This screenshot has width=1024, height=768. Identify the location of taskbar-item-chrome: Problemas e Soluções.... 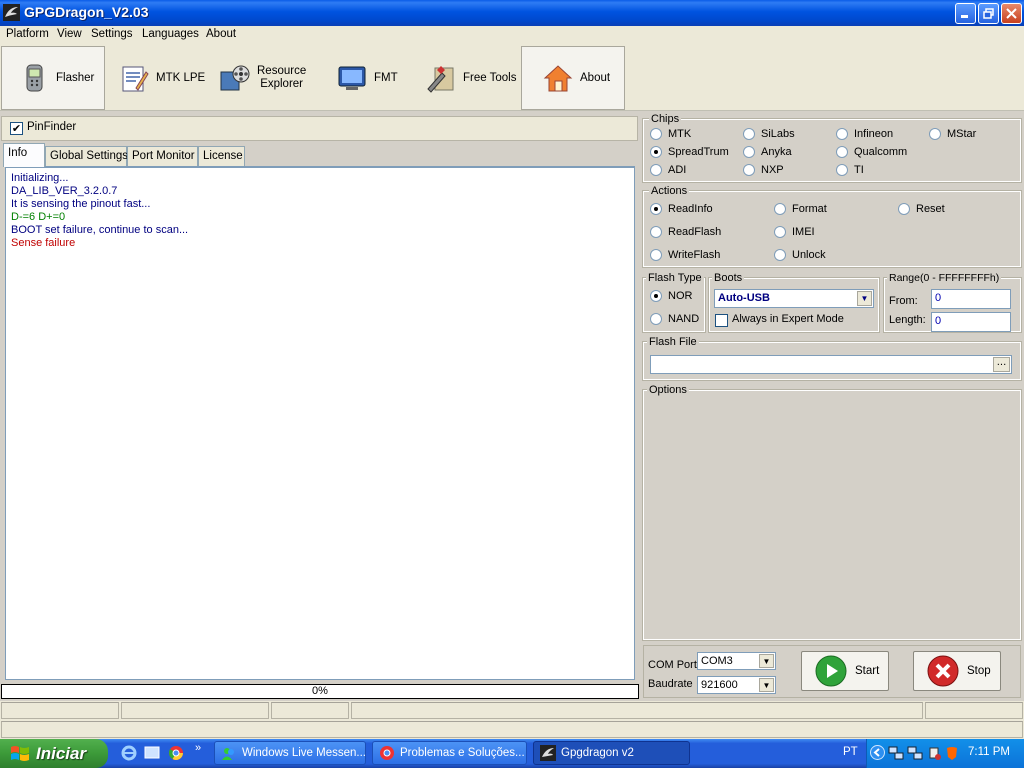
(449, 753).